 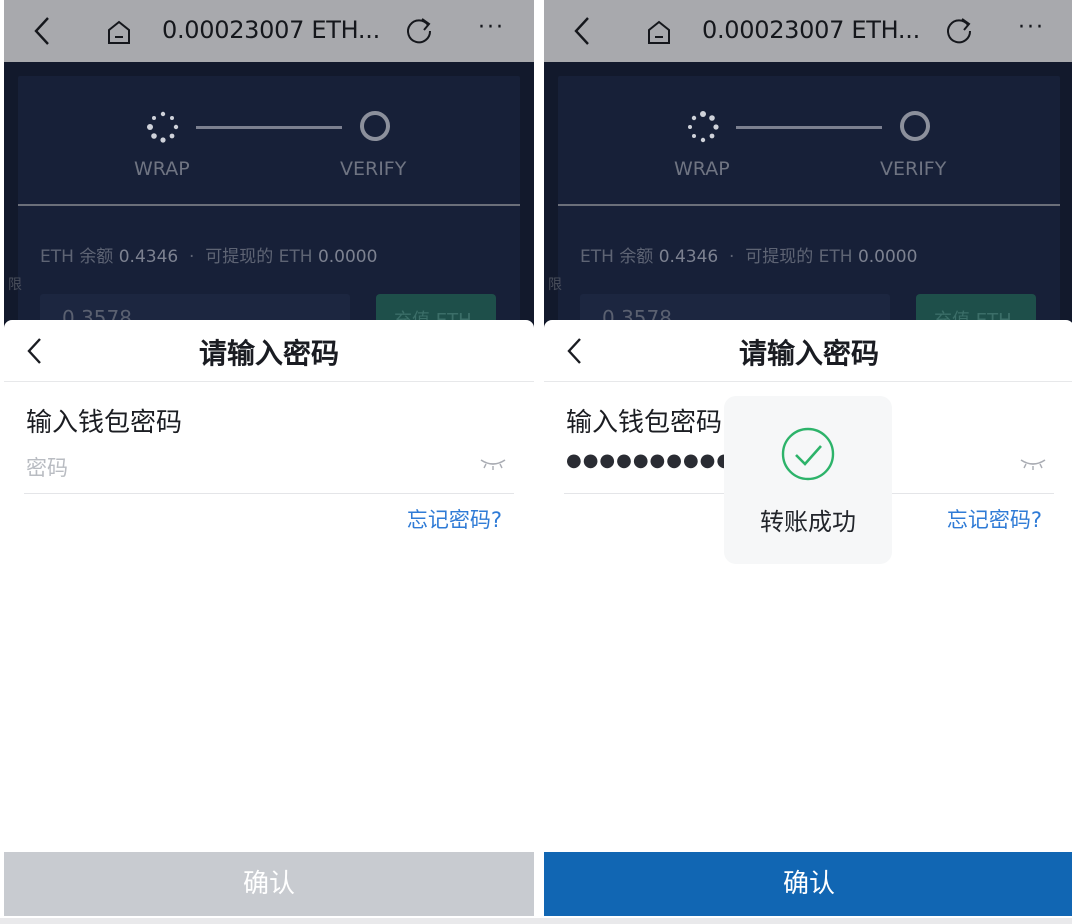 I want to click on success-toast: 转账成功, so click(x=808, y=480).